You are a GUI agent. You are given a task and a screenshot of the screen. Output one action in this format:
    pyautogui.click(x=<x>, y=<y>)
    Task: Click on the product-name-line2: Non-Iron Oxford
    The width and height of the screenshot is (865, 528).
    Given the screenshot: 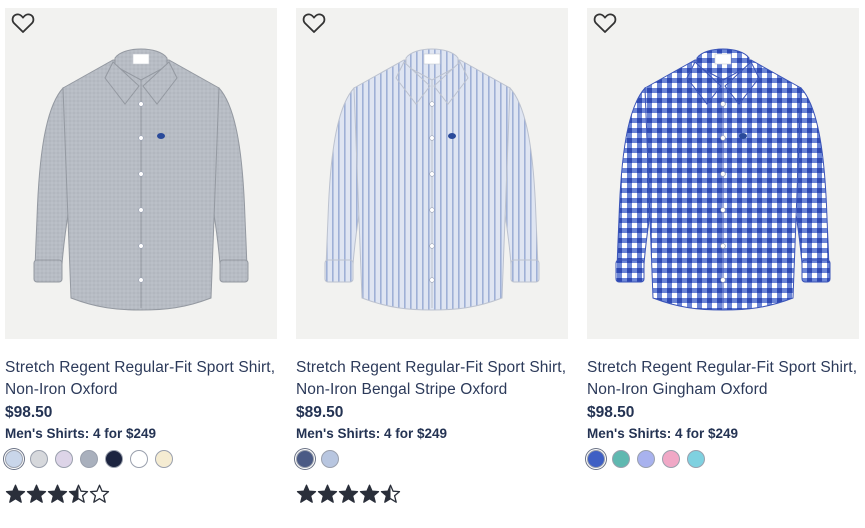 What is the action you would take?
    pyautogui.click(x=61, y=389)
    